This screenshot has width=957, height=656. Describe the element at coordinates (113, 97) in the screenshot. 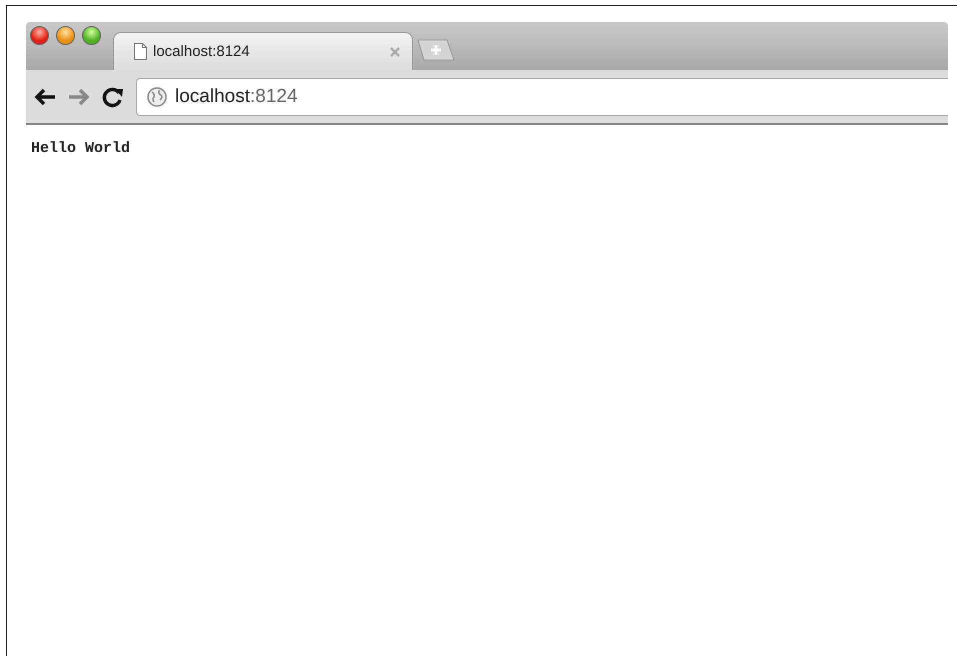

I see `reload-icon` at that location.